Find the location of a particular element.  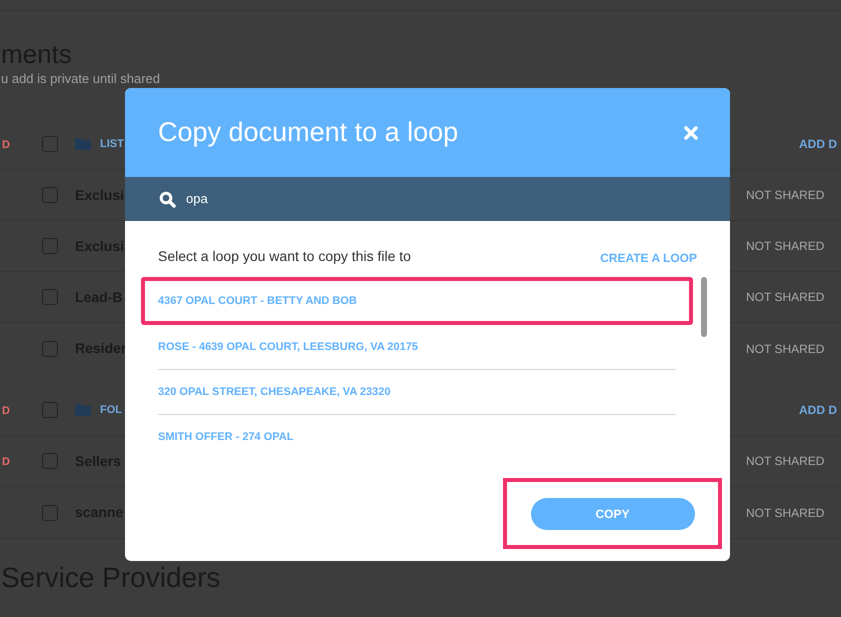

search-field: opa is located at coordinates (441, 199).